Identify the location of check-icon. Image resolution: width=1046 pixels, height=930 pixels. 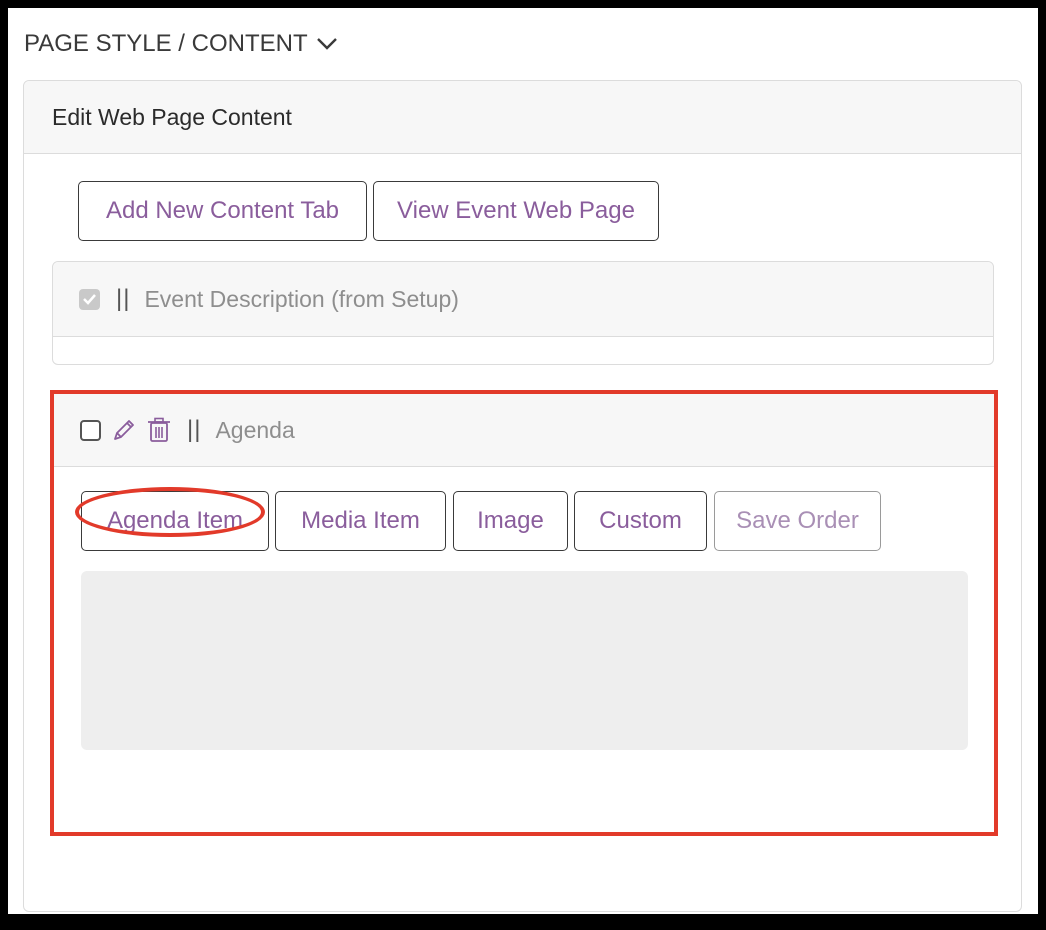
(89, 299).